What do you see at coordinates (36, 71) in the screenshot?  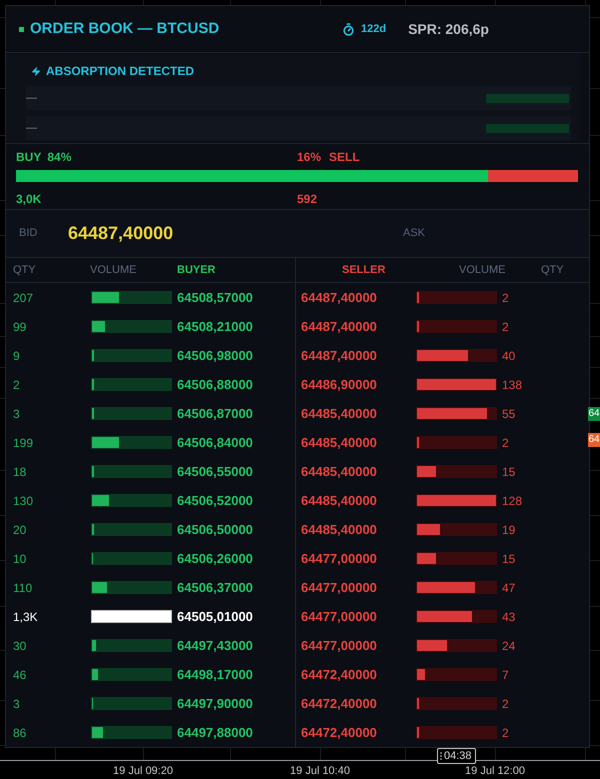 I see `lightning-icon` at bounding box center [36, 71].